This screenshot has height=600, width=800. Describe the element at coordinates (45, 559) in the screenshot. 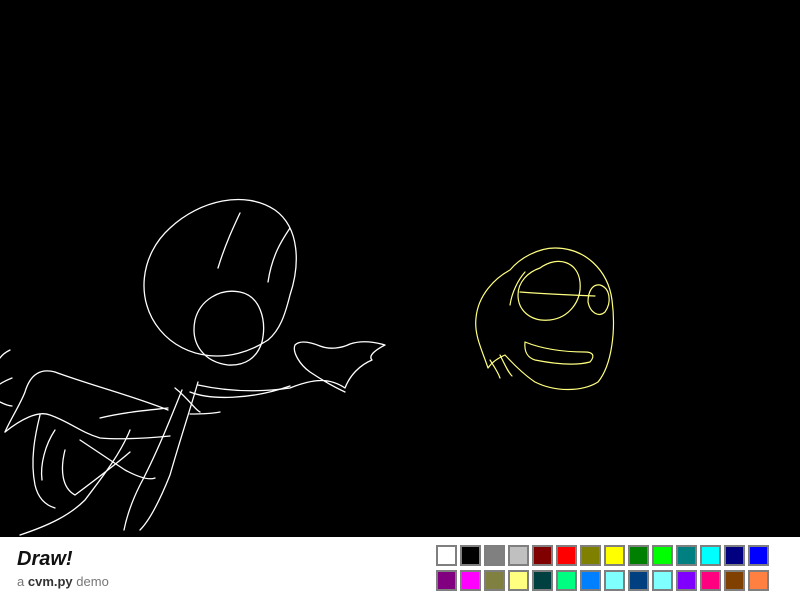

I see `app-title: Draw!` at that location.